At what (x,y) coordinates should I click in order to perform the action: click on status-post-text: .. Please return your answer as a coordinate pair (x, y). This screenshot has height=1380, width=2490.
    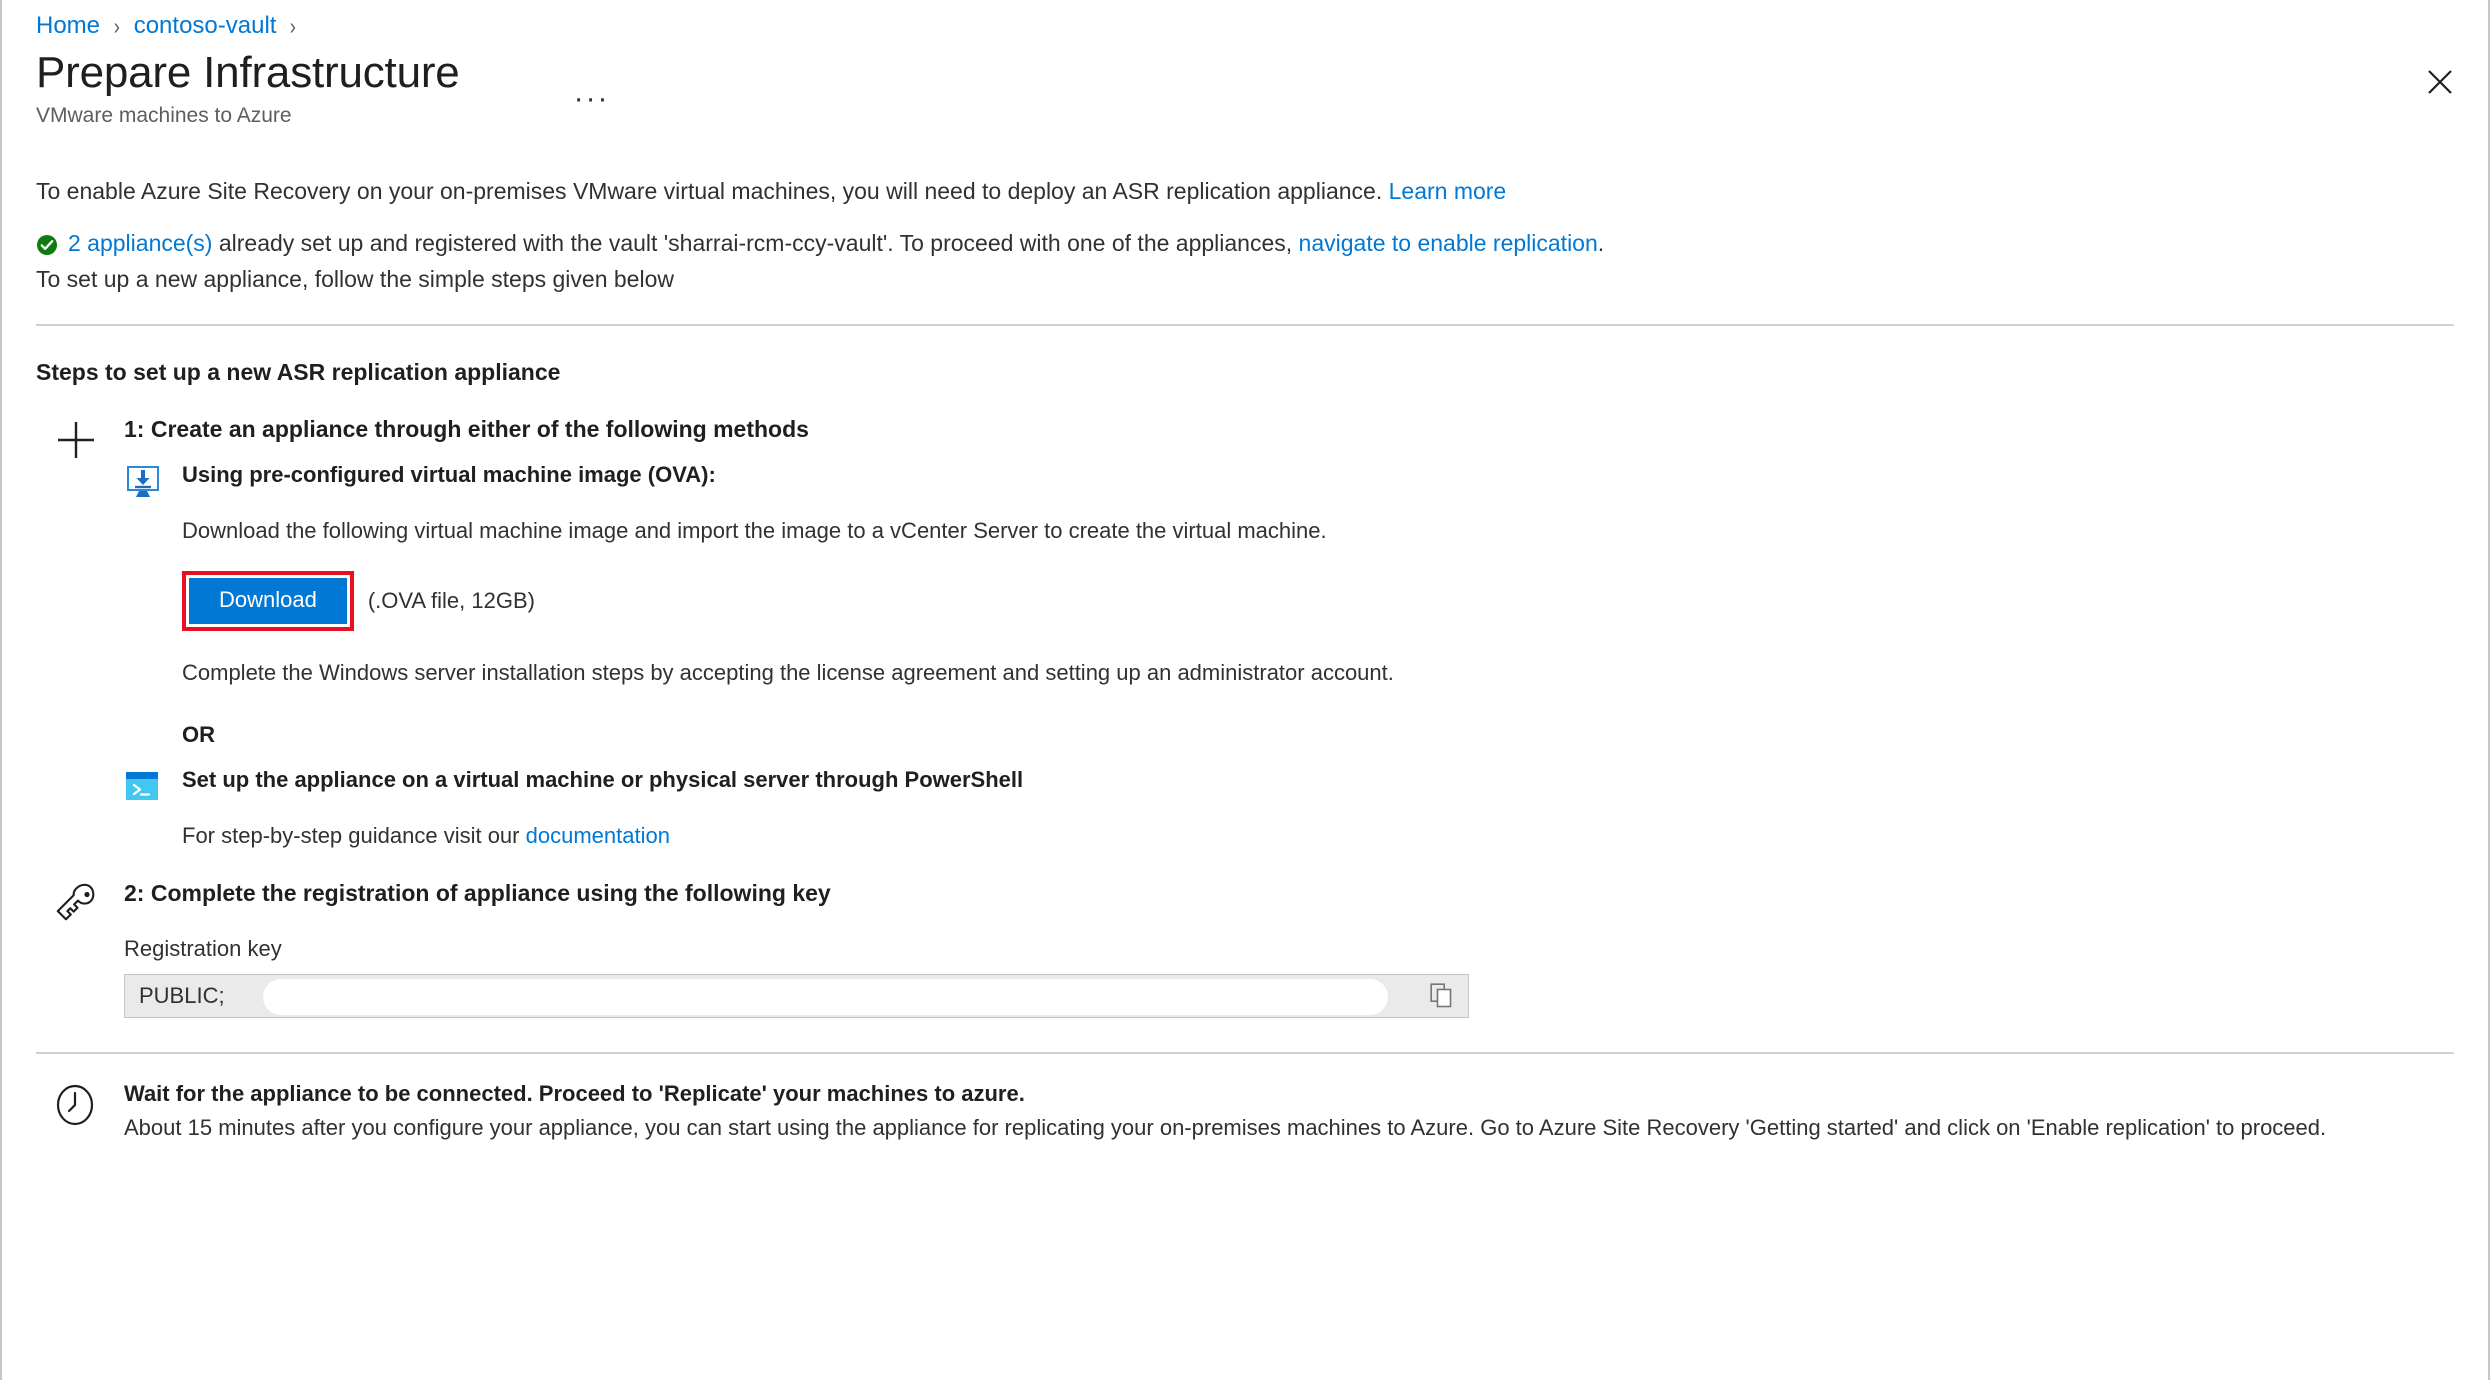
    Looking at the image, I should click on (1601, 243).